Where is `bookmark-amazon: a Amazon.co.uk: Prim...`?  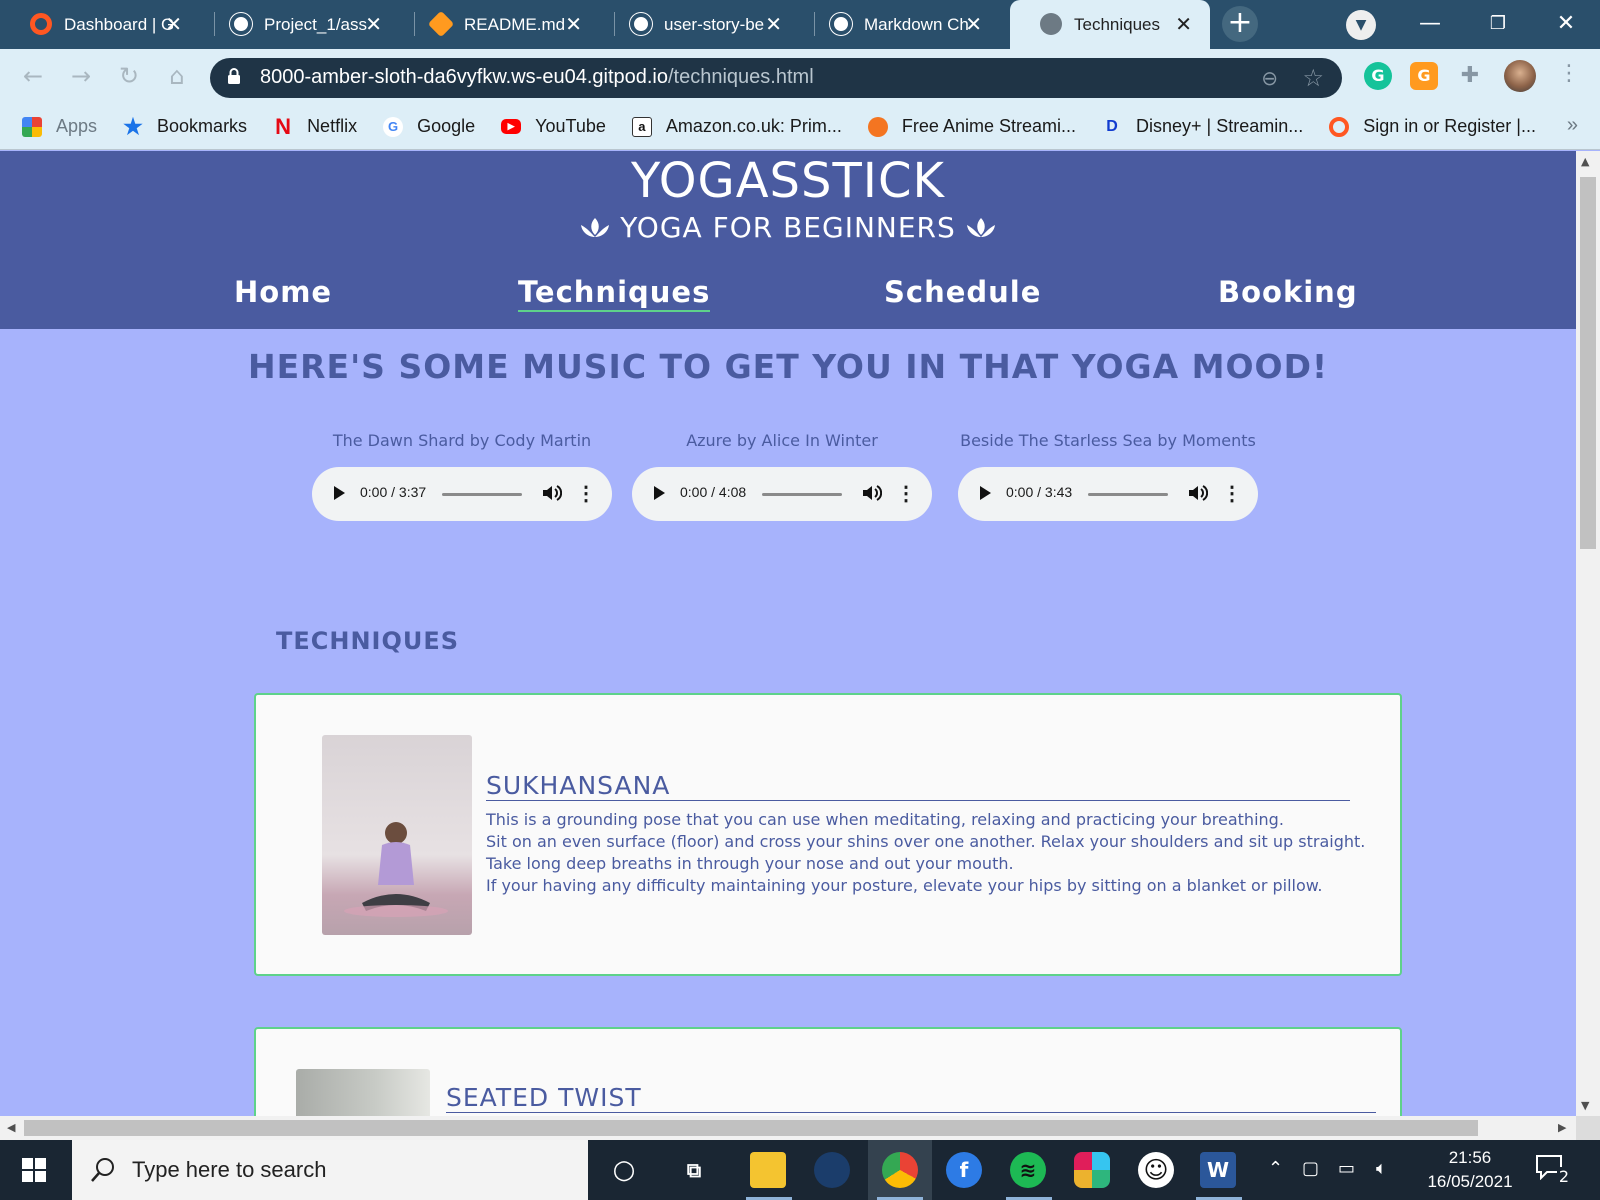 bookmark-amazon: a Amazon.co.uk: Prim... is located at coordinates (736, 126).